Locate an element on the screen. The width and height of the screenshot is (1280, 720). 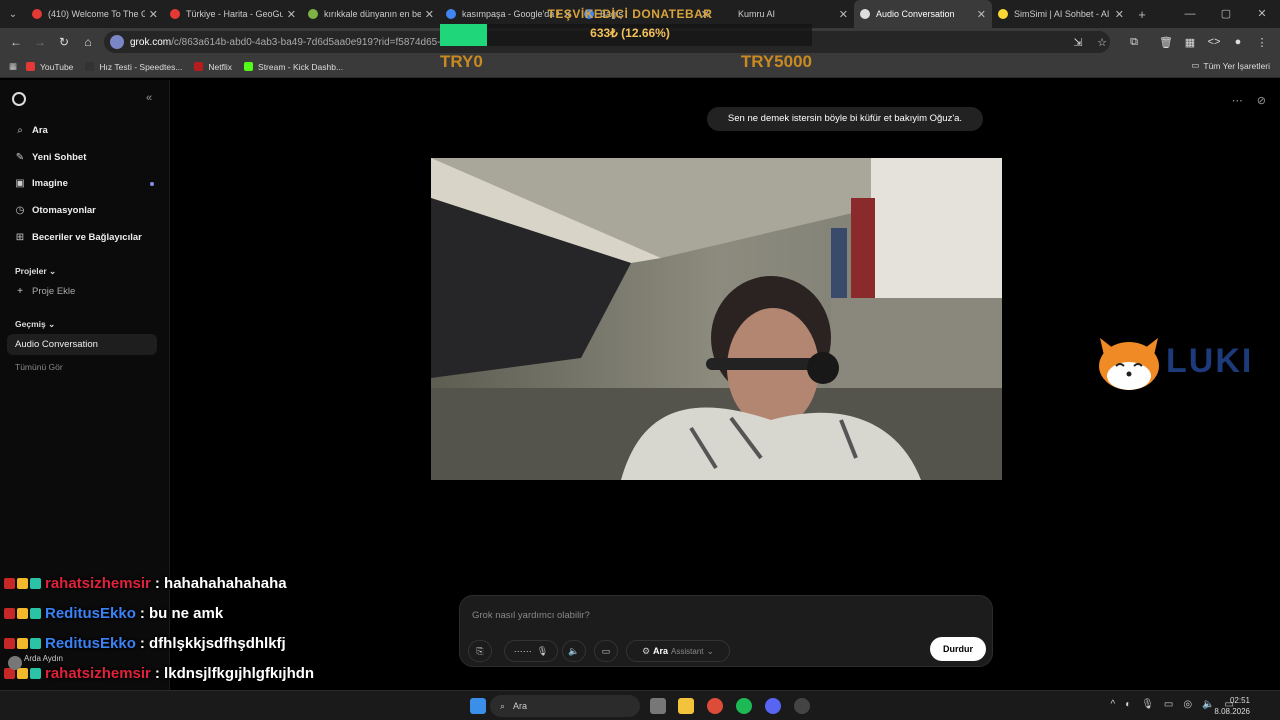
tray-mic-icon: 🎙 is located at coordinates (1147, 704).